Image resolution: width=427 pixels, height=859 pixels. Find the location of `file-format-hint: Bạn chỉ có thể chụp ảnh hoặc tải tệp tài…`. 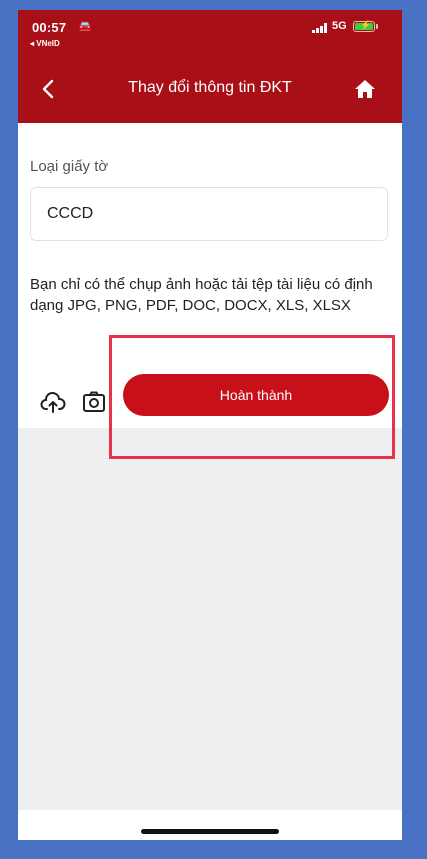

file-format-hint: Bạn chỉ có thể chụp ảnh hoặc tải tệp tài… is located at coordinates (201, 295).